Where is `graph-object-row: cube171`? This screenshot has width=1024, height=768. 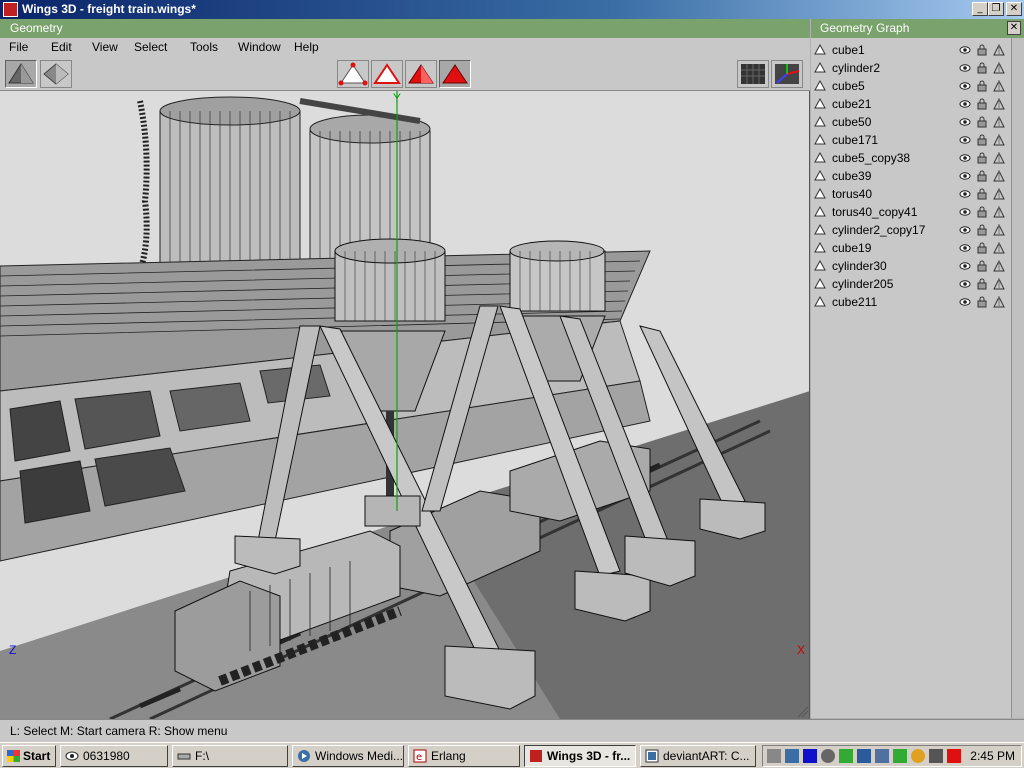 graph-object-row: cube171 is located at coordinates (911, 140).